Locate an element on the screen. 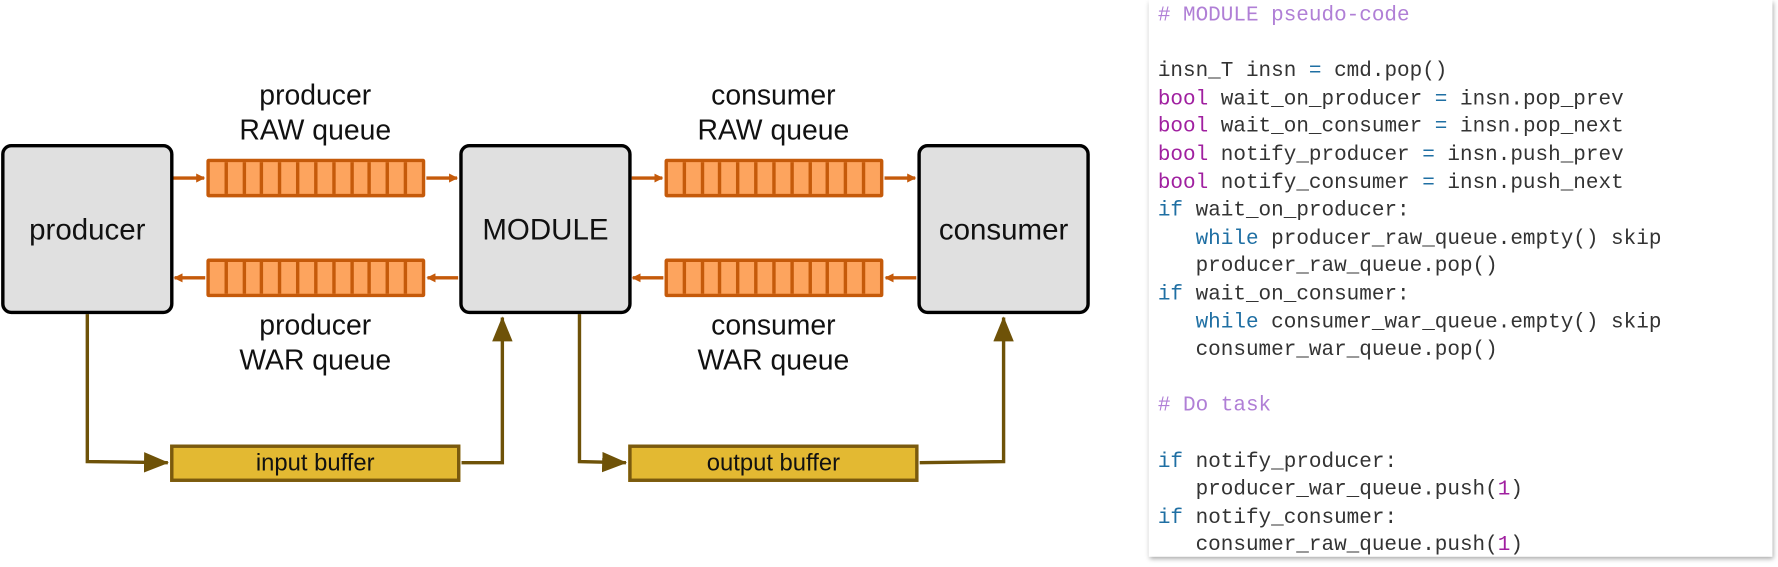 Image resolution: width=1778 pixels, height=567 pixels. consumer-raw-queue is located at coordinates (774, 178).